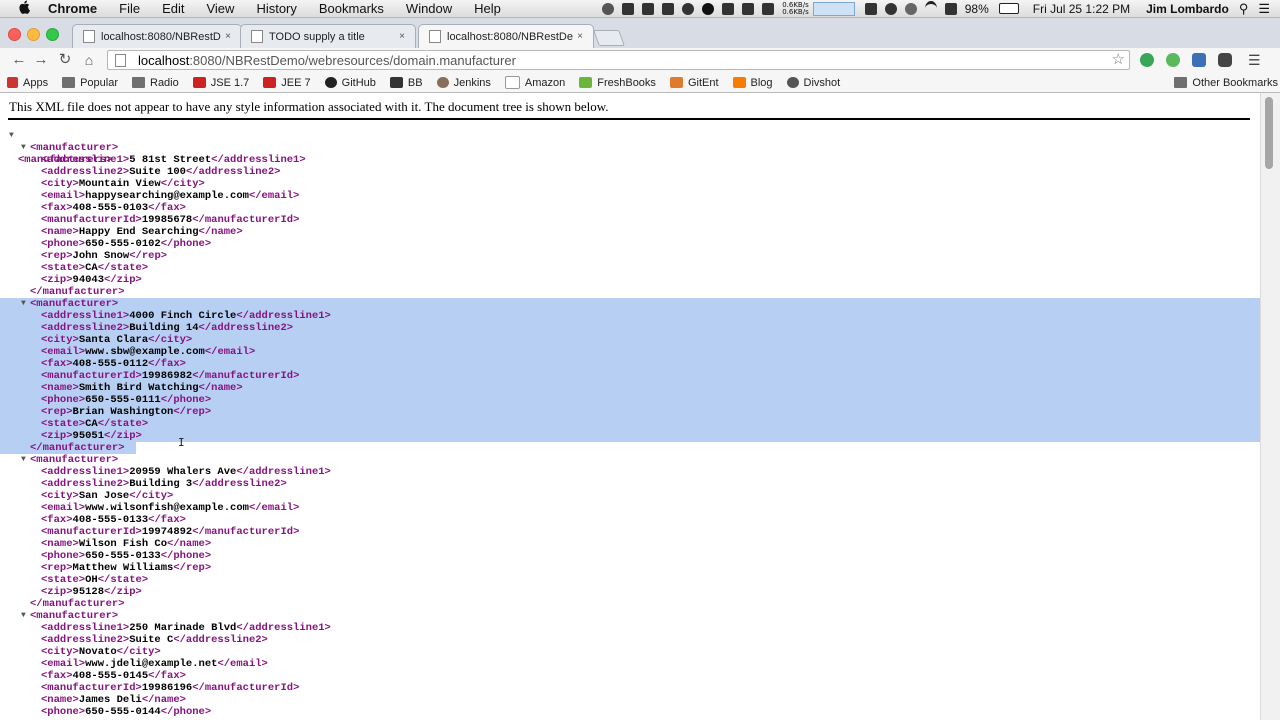  Describe the element at coordinates (138, 388) in the screenshot. I see `xml-text-value: Smith Bird Watching` at that location.